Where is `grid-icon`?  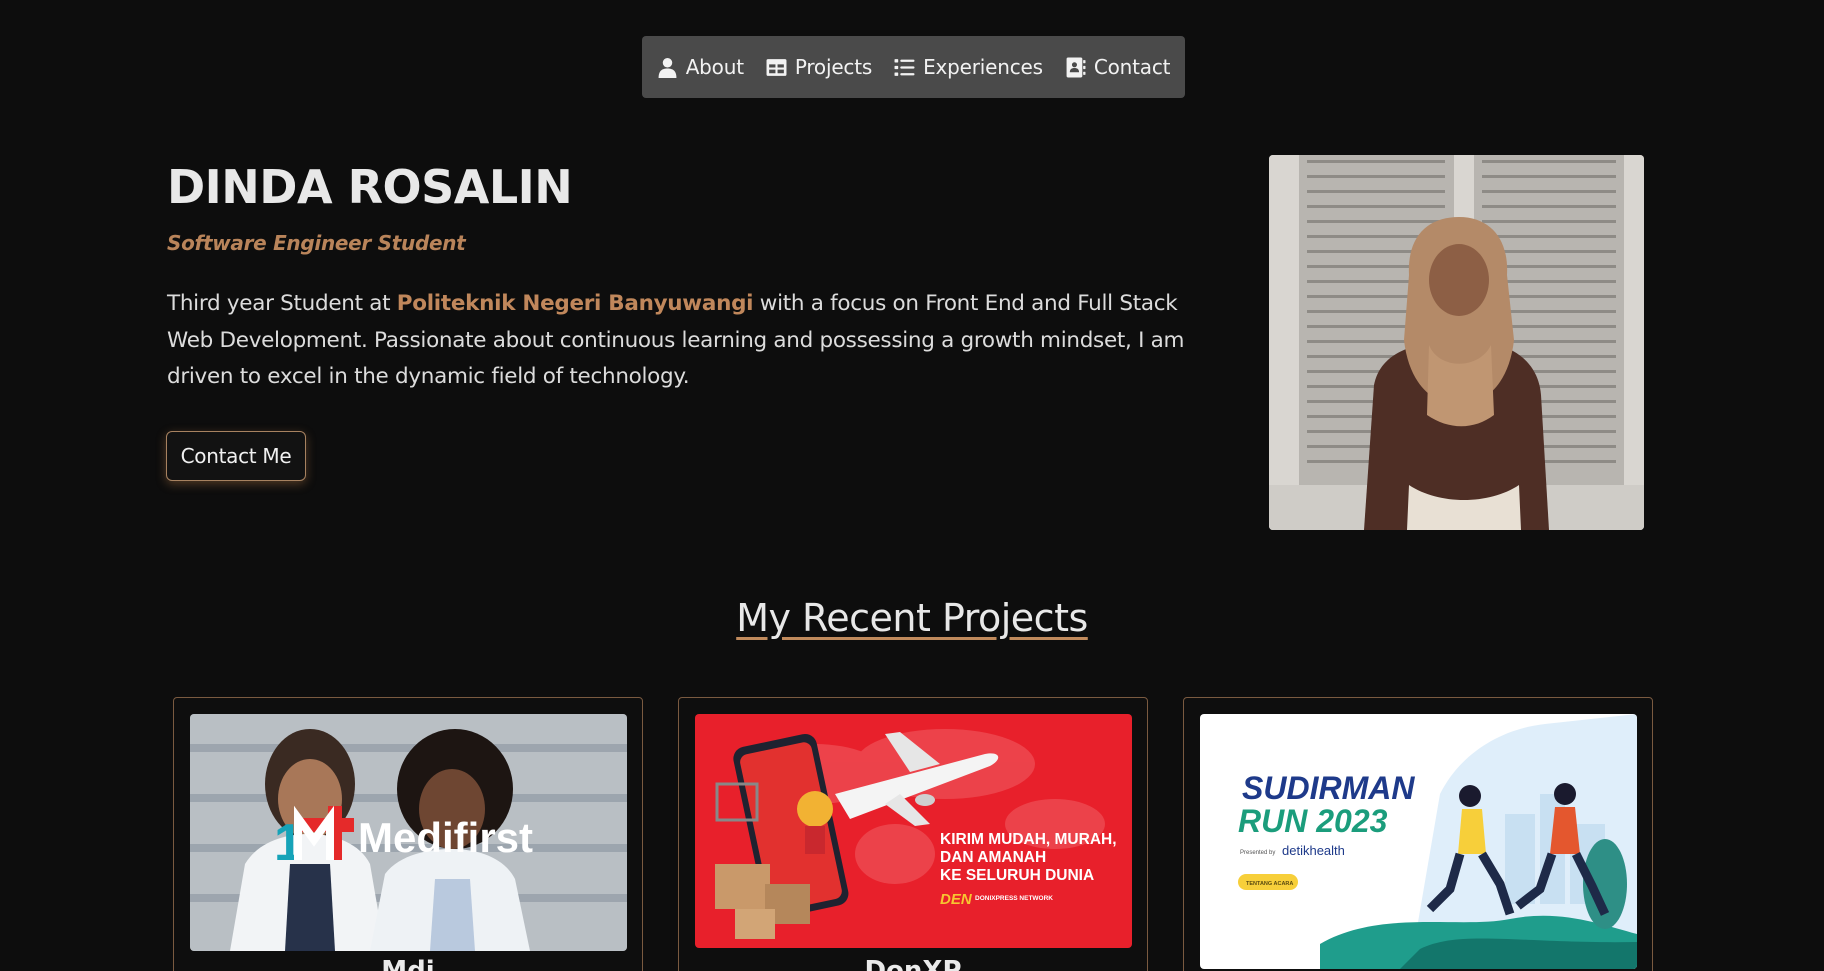 grid-icon is located at coordinates (776, 67).